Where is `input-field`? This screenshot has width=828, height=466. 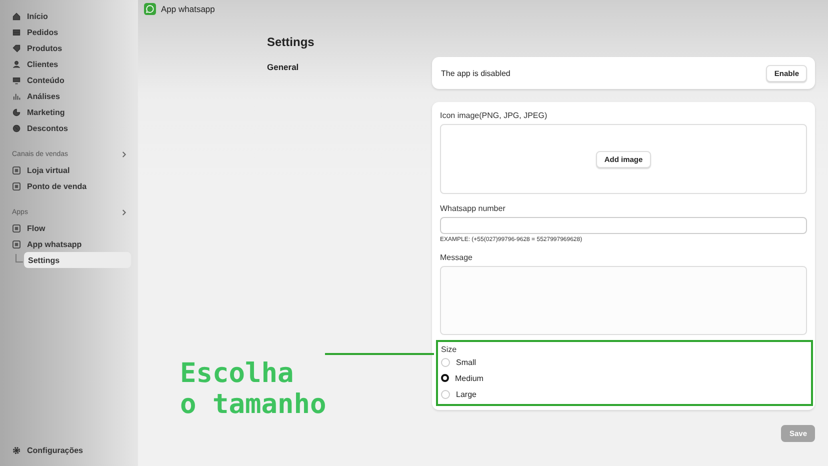
input-field is located at coordinates (623, 225).